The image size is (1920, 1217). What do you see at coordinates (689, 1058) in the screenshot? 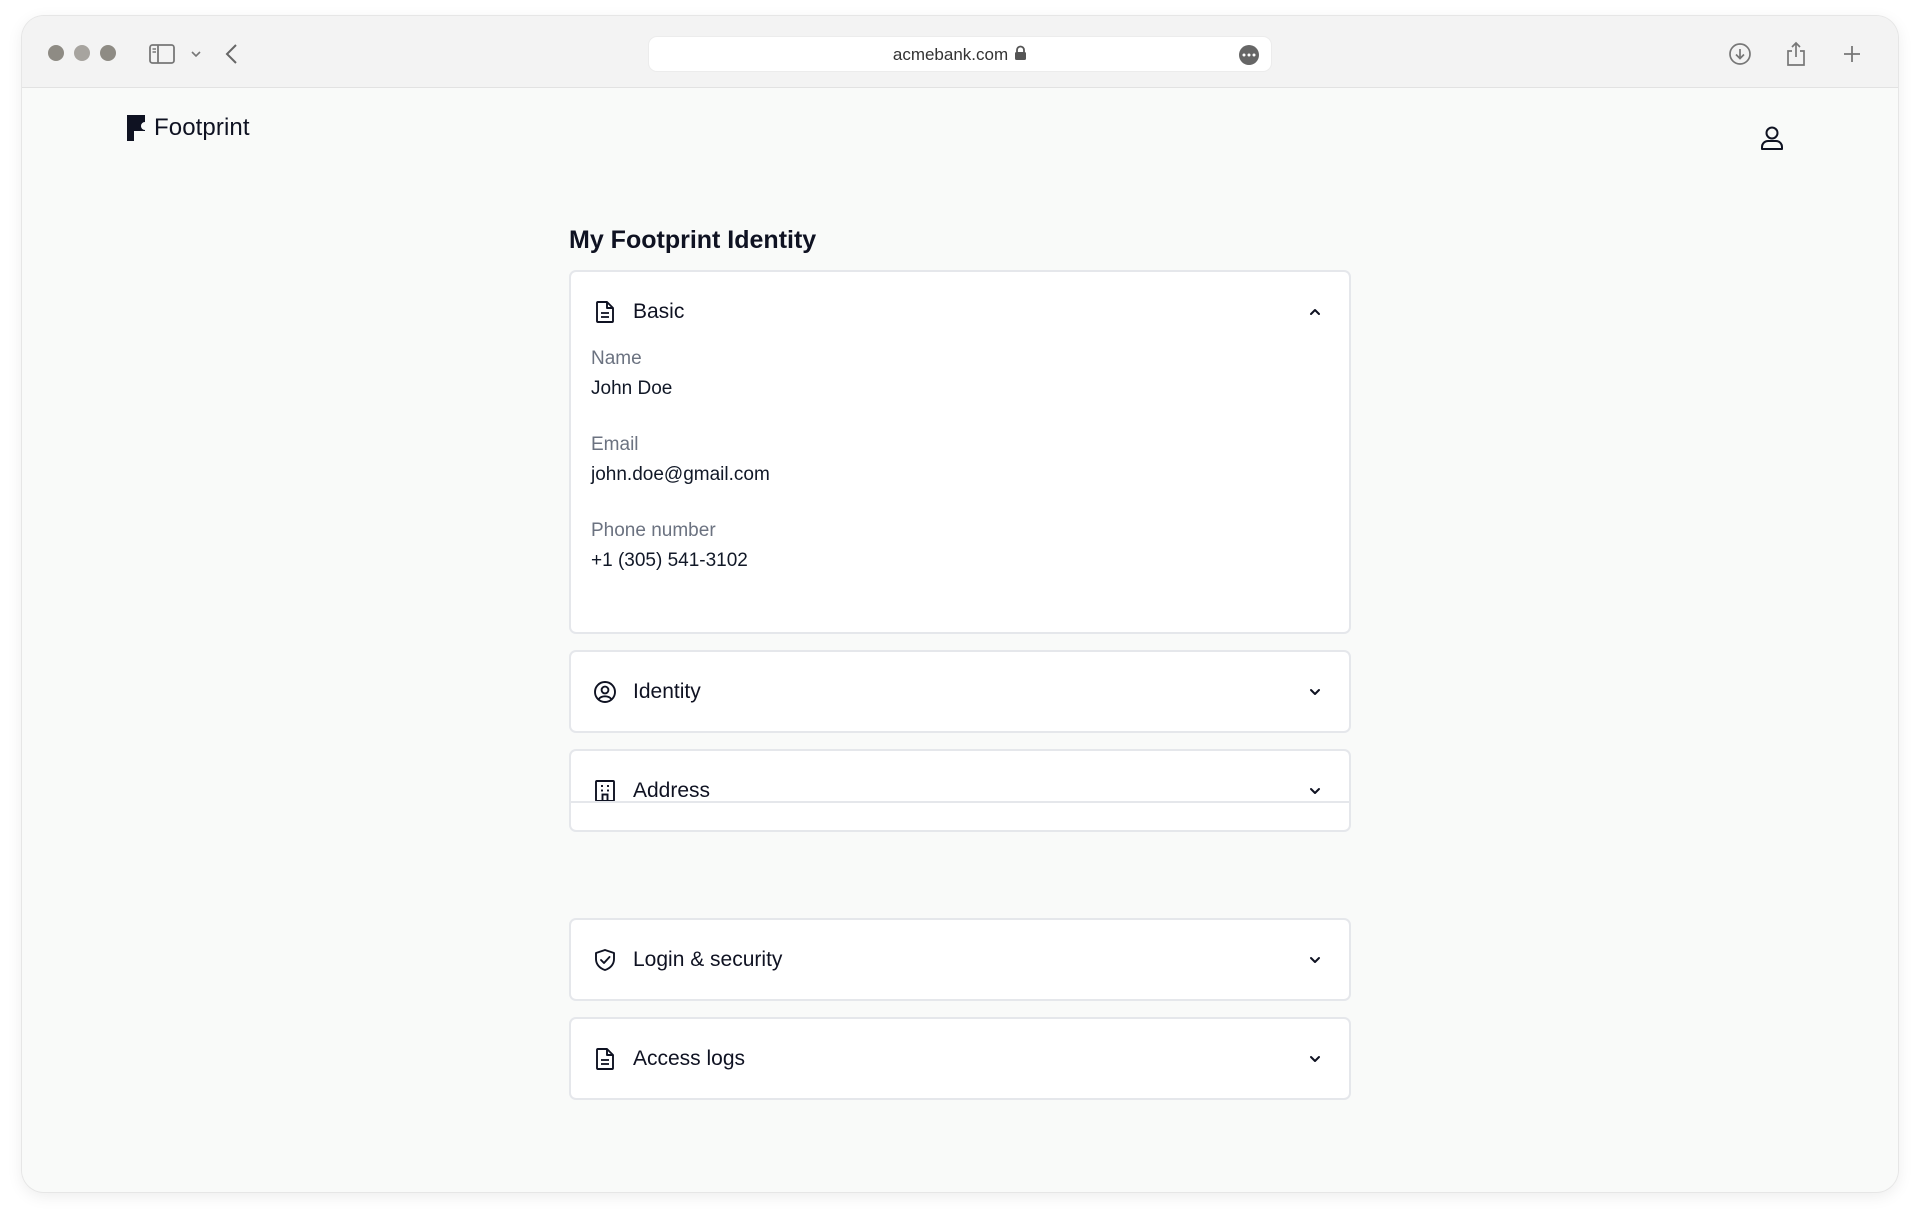
I see `section-access-logs-title: Access logs` at bounding box center [689, 1058].